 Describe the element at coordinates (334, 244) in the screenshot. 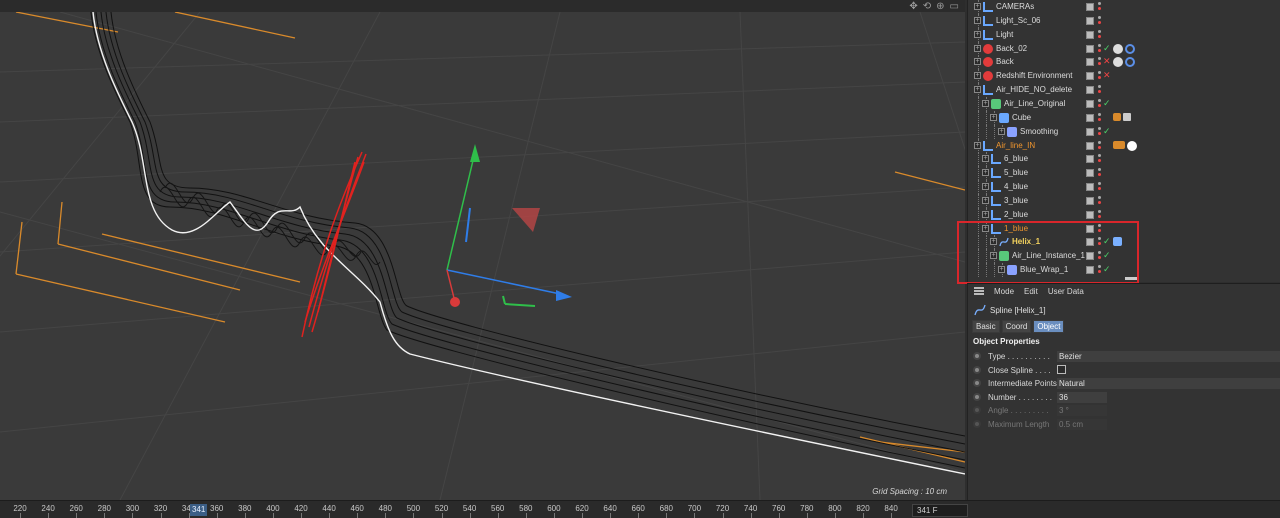

I see `helix-spline-red` at that location.